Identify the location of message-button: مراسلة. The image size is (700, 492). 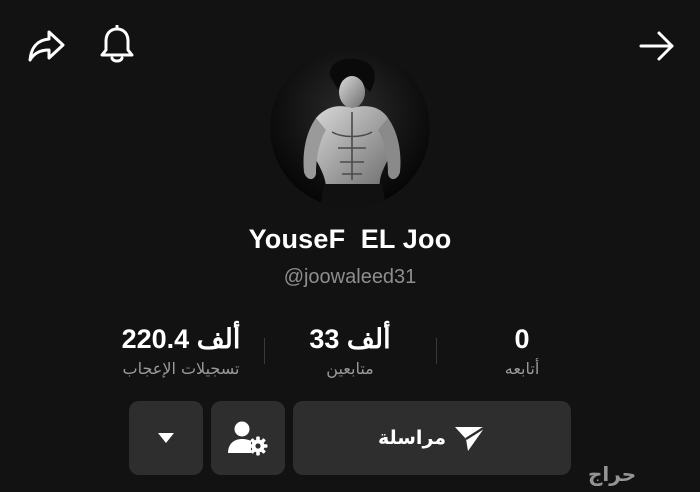
(432, 438).